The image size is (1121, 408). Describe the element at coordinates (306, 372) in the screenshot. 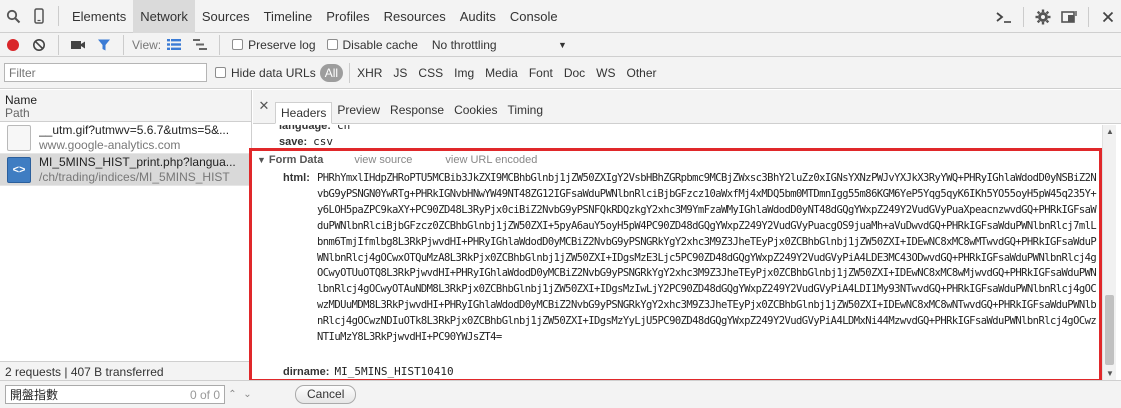

I see `field-key: dirname:` at that location.